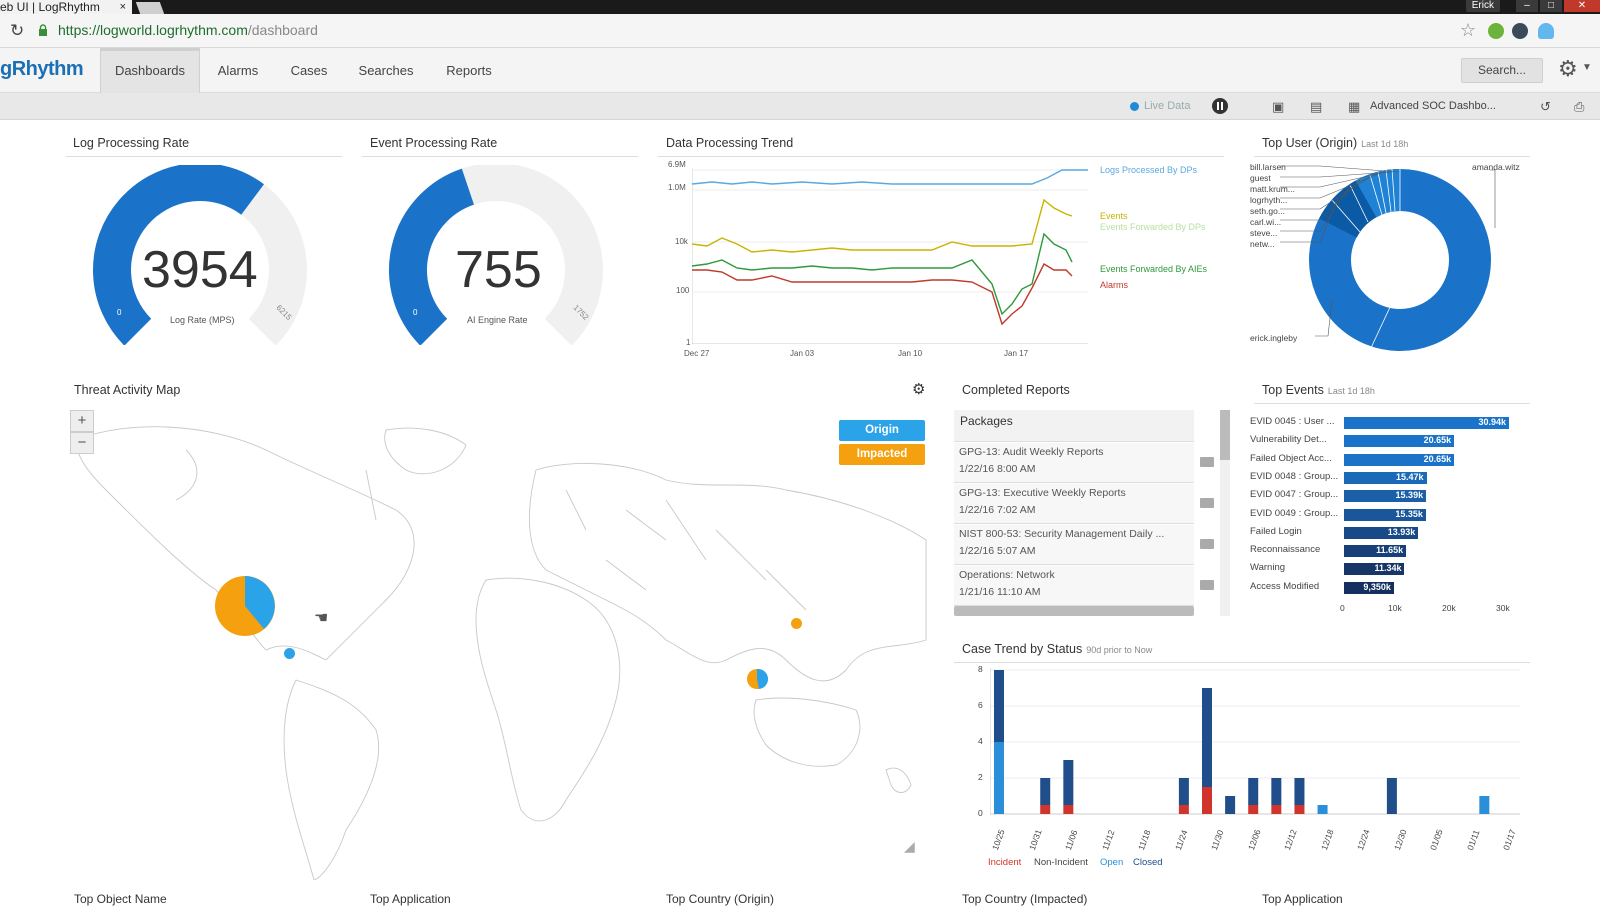  I want to click on trend-legend-item: Logs Processed By DPs, so click(1148, 170).